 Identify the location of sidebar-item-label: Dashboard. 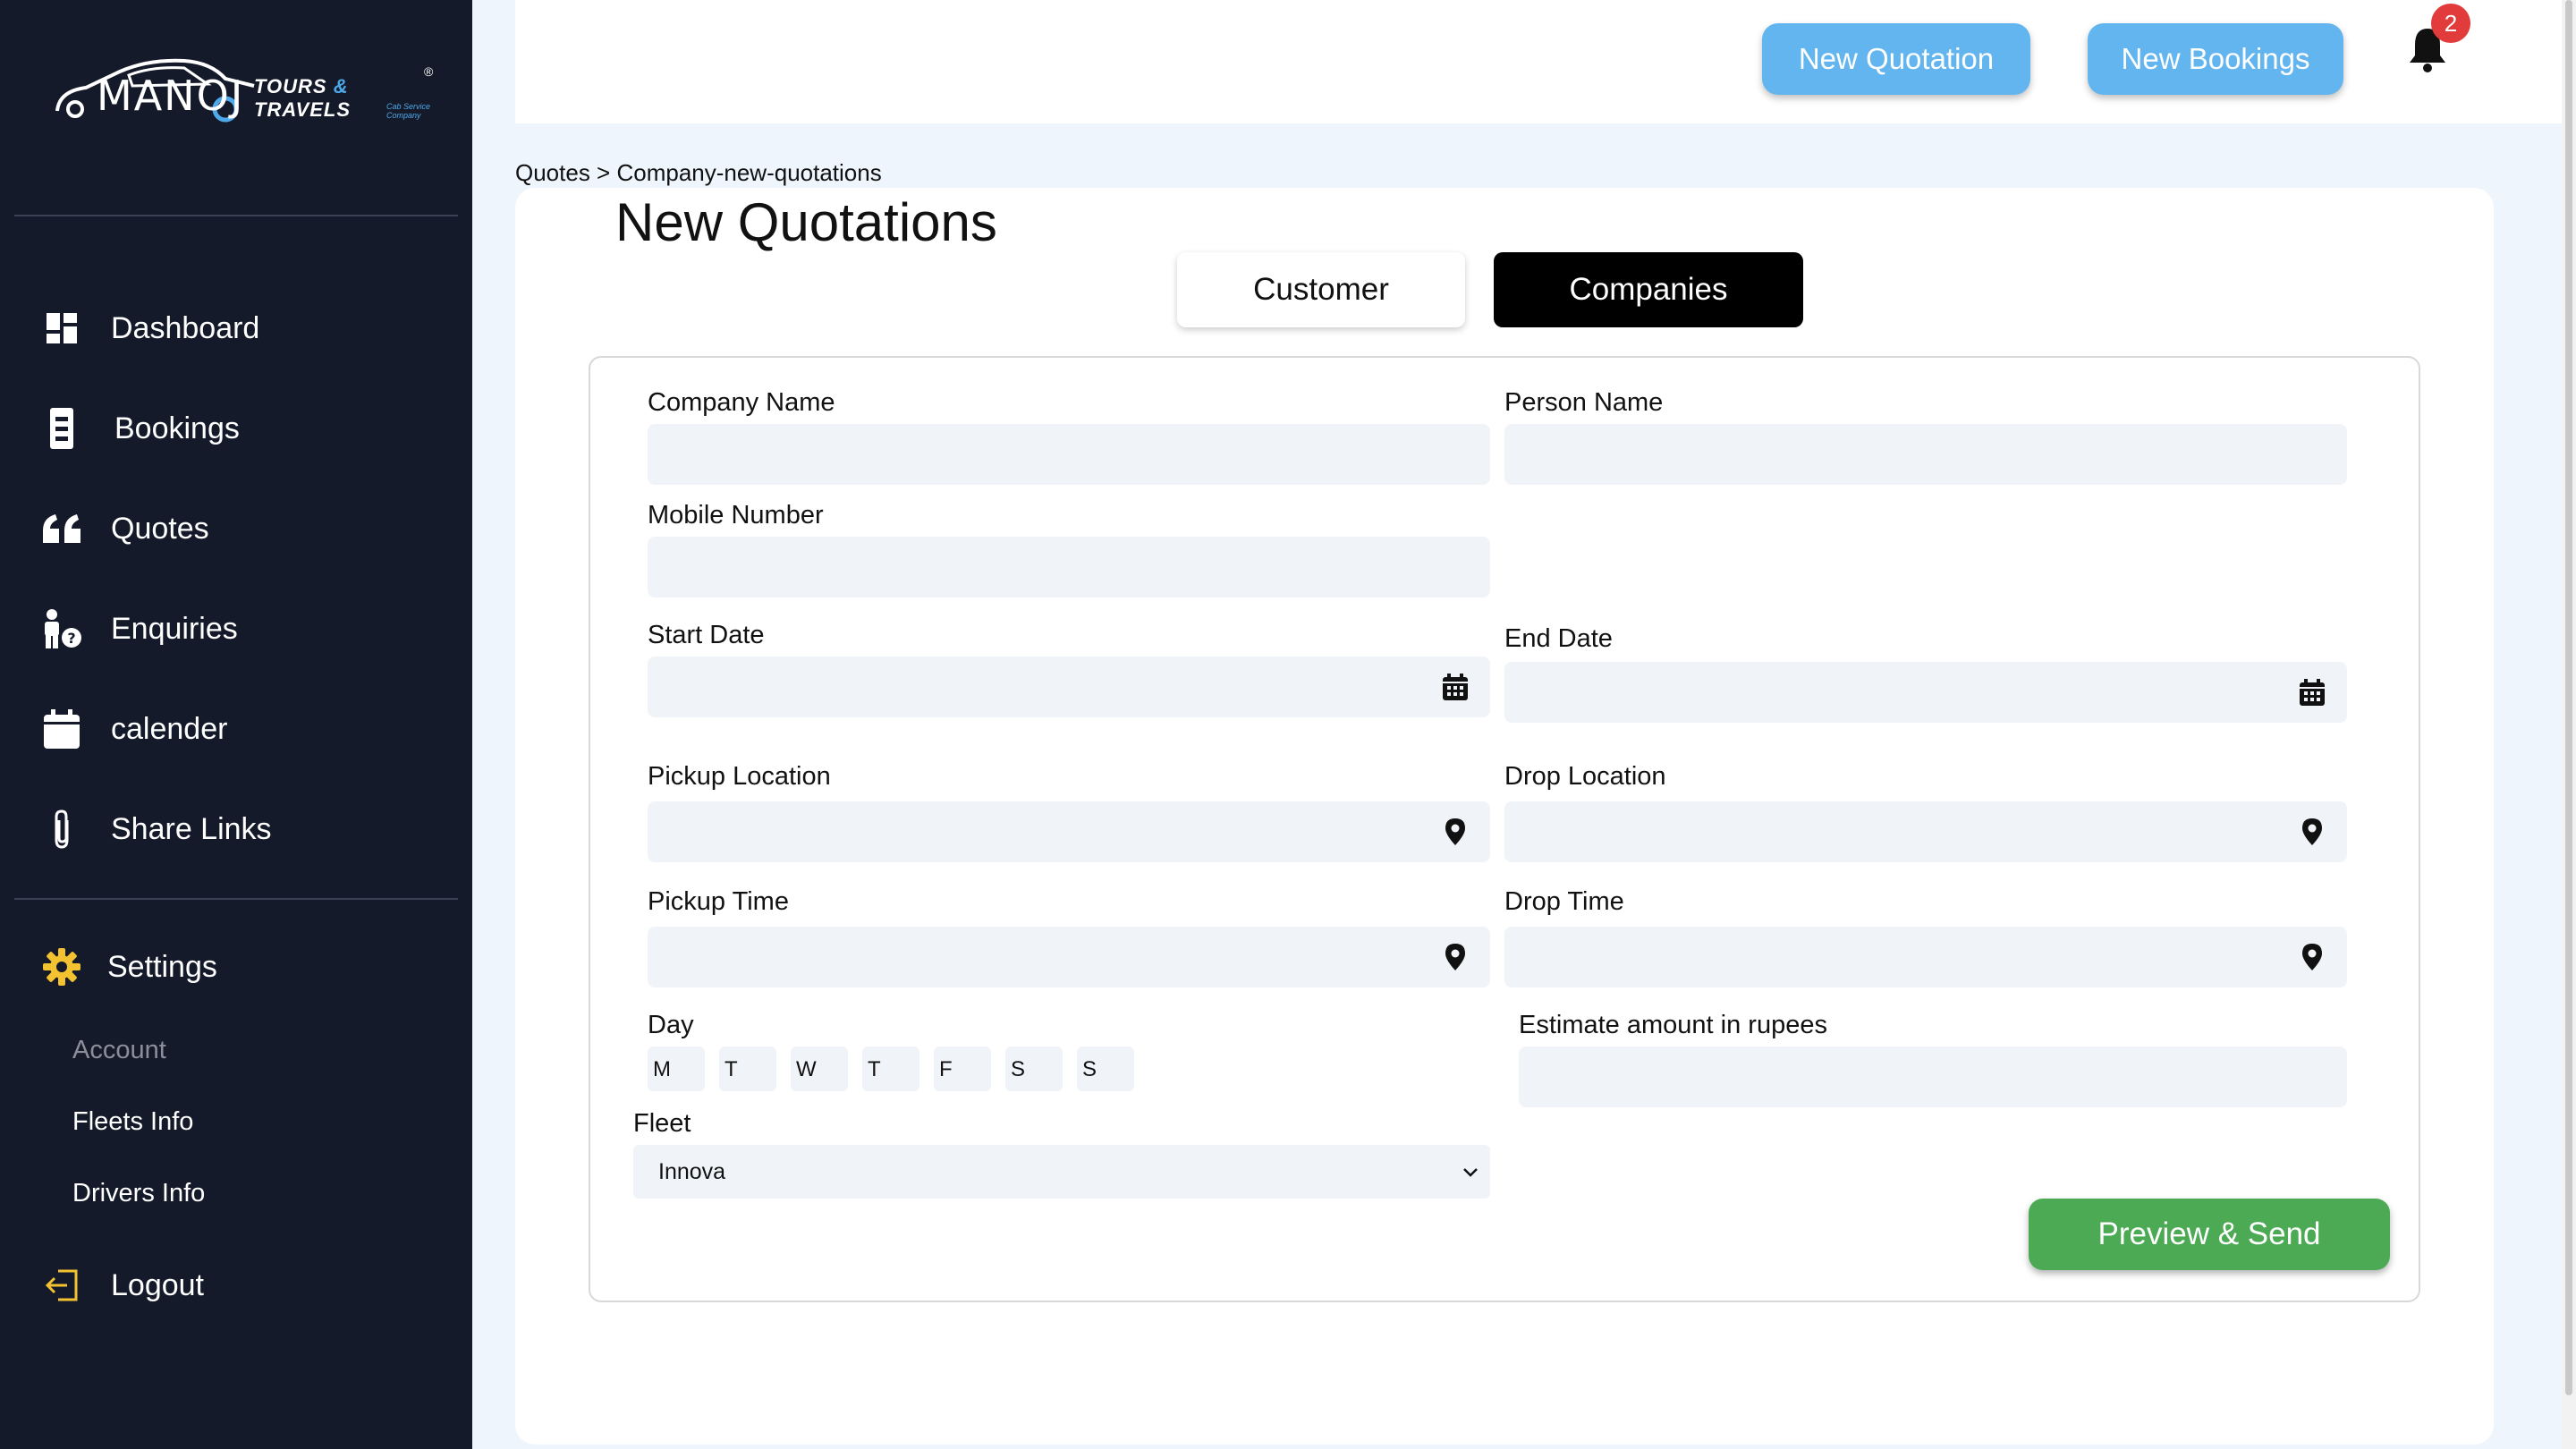
(185, 327).